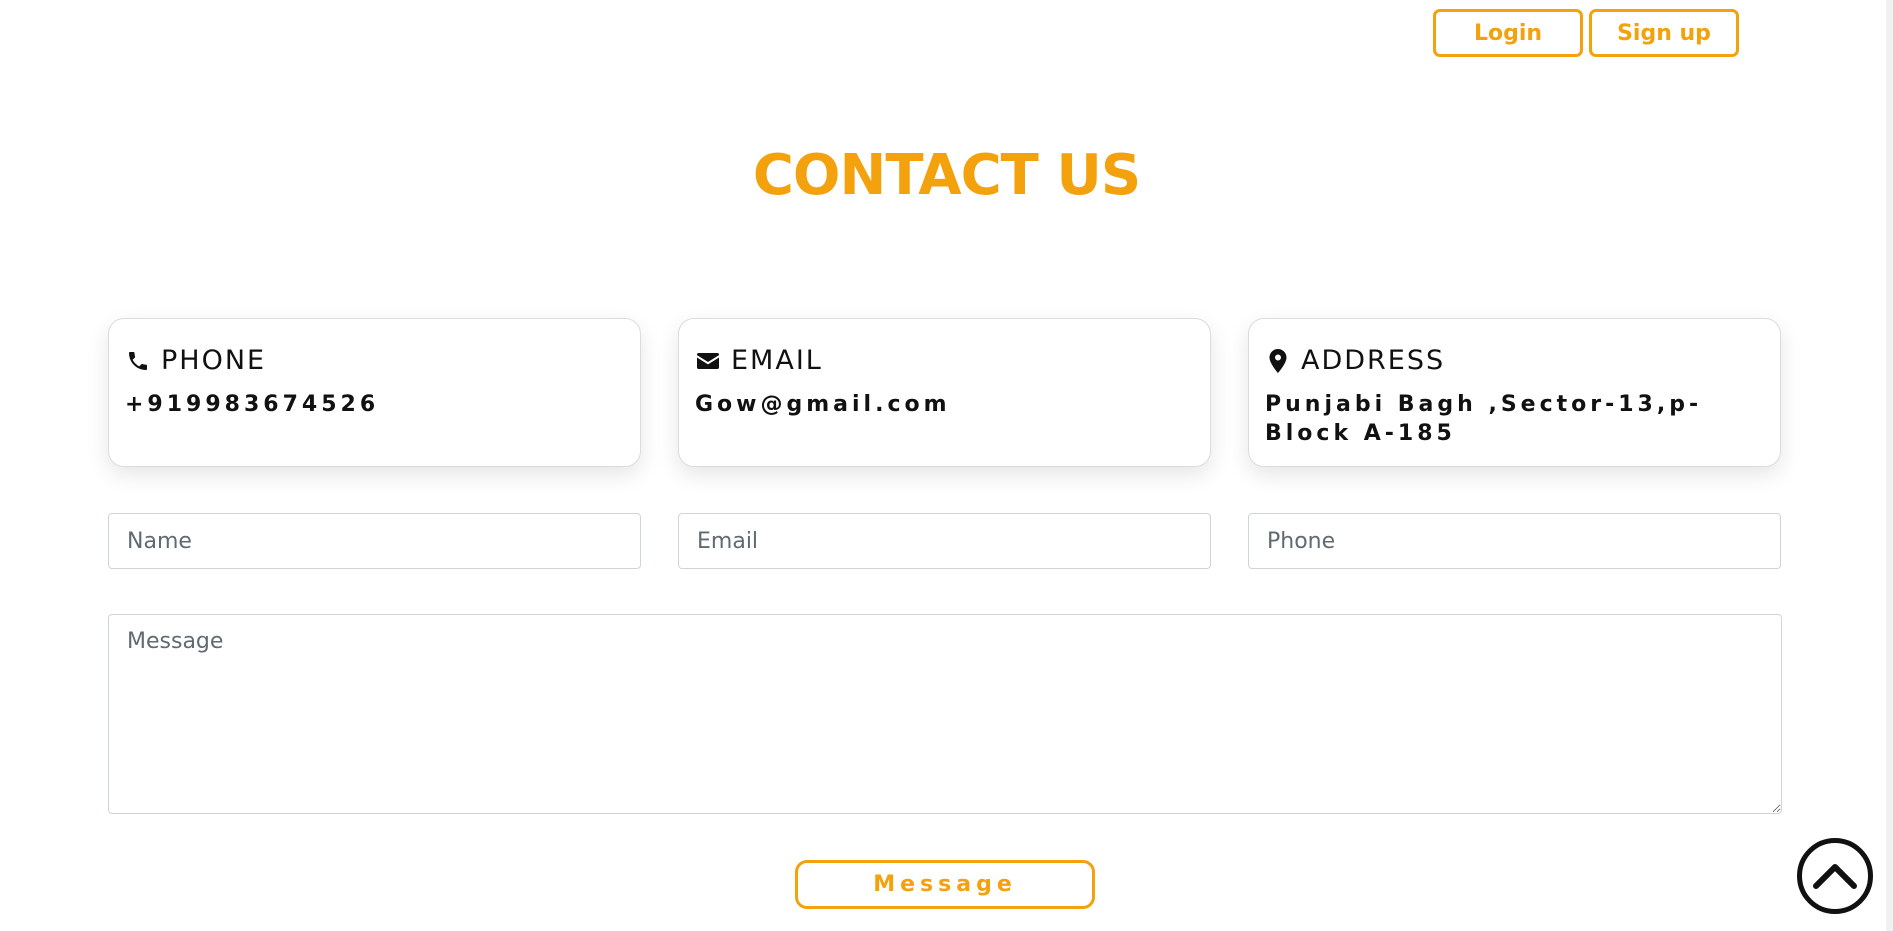  Describe the element at coordinates (1514, 541) in the screenshot. I see `phone-input` at that location.